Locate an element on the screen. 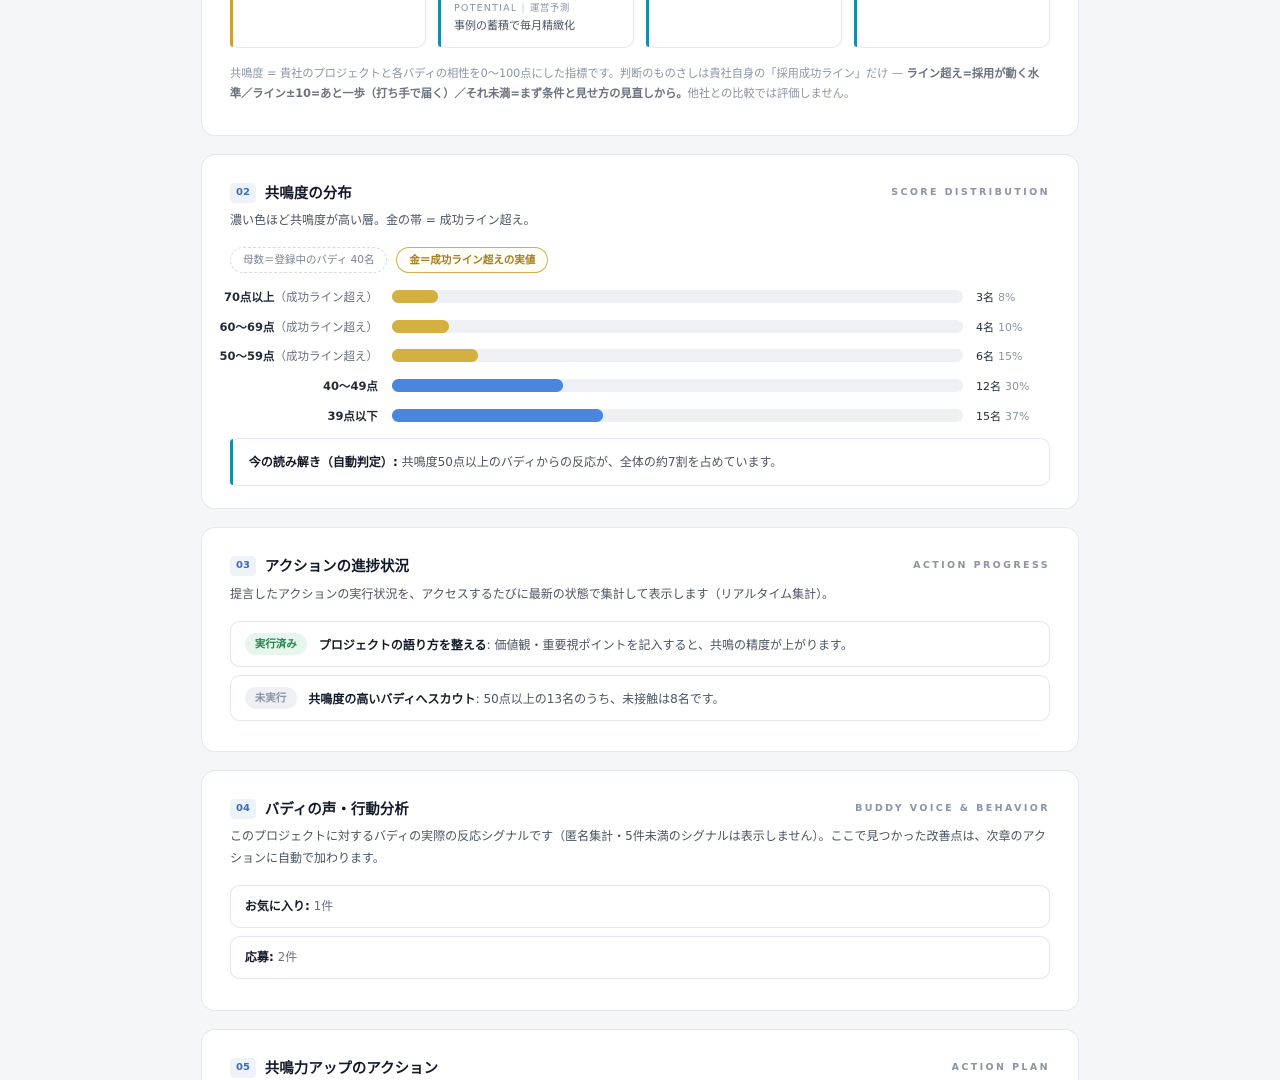 This screenshot has height=1080, width=1280. section-title: 共鳴力アップのアクション is located at coordinates (352, 1069).